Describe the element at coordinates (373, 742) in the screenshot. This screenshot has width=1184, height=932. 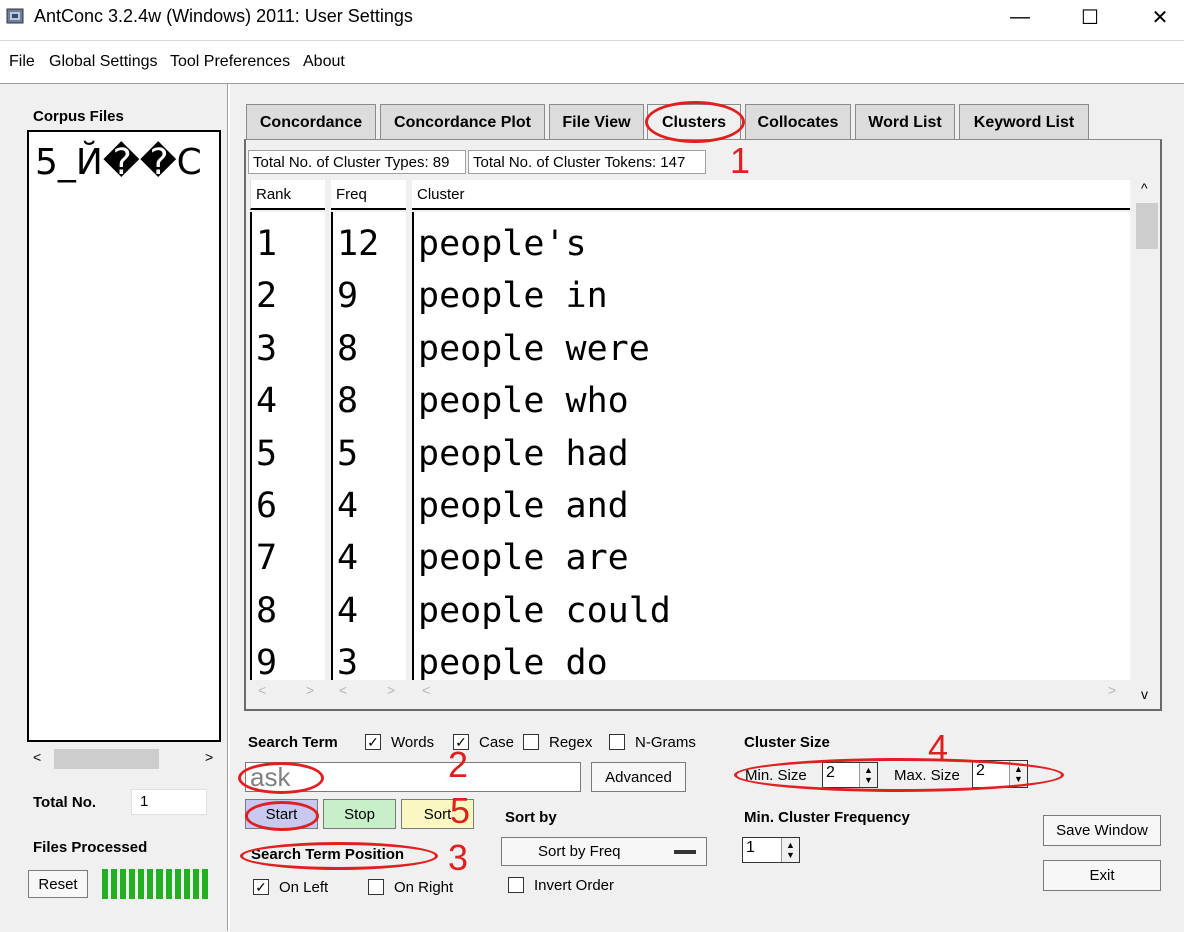
I see `words-checkbox: ✓` at that location.